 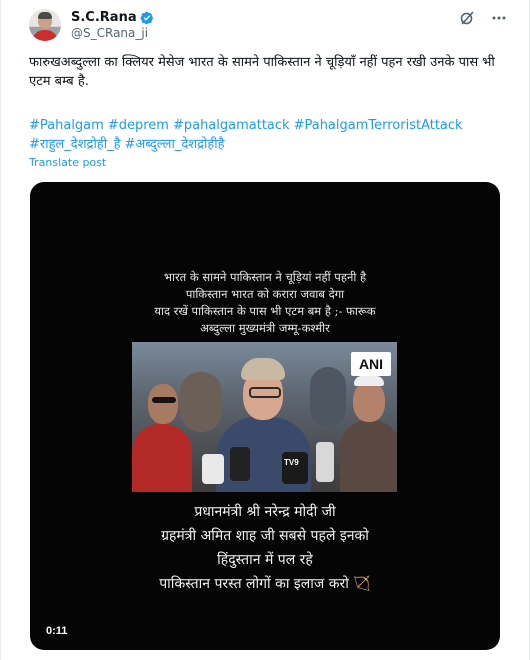 What do you see at coordinates (265, 560) in the screenshot?
I see `caption-line: हिंदुस्तान में पल रहे` at bounding box center [265, 560].